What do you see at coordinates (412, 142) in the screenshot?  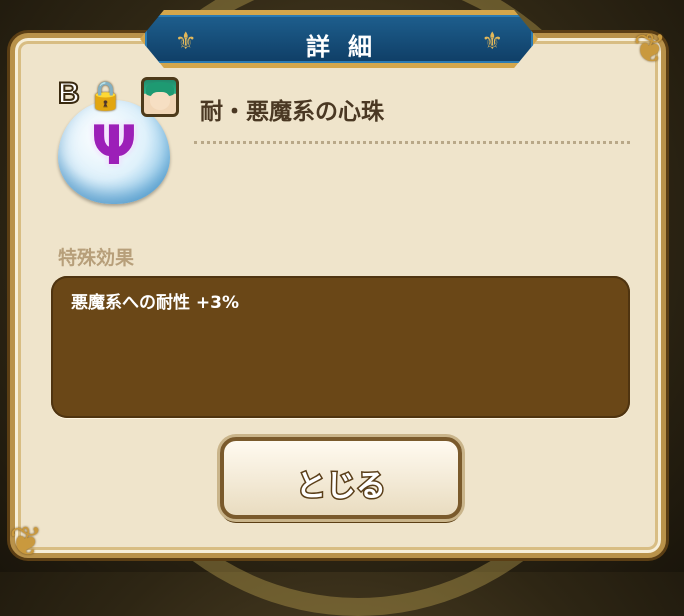 I see `divider` at bounding box center [412, 142].